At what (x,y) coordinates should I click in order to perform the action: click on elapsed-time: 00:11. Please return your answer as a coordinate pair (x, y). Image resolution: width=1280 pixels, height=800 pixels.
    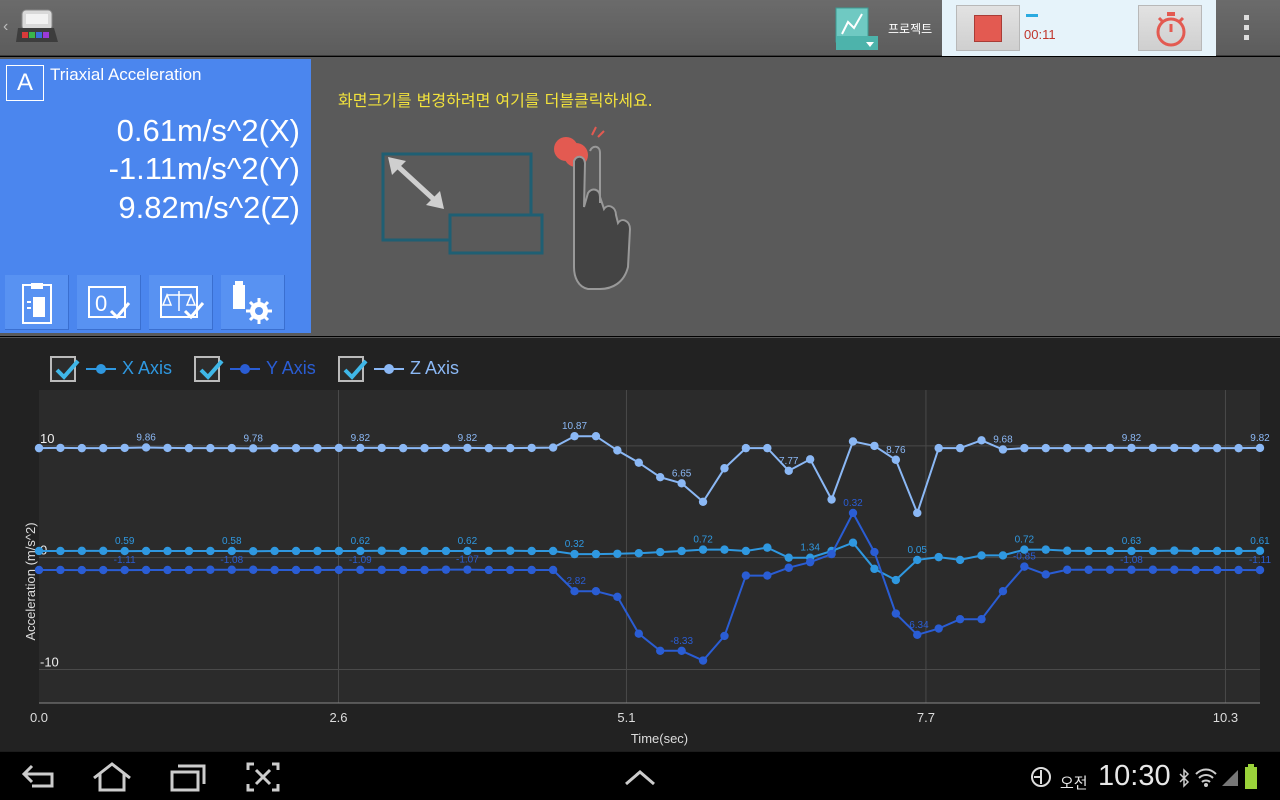
    Looking at the image, I should click on (1040, 34).